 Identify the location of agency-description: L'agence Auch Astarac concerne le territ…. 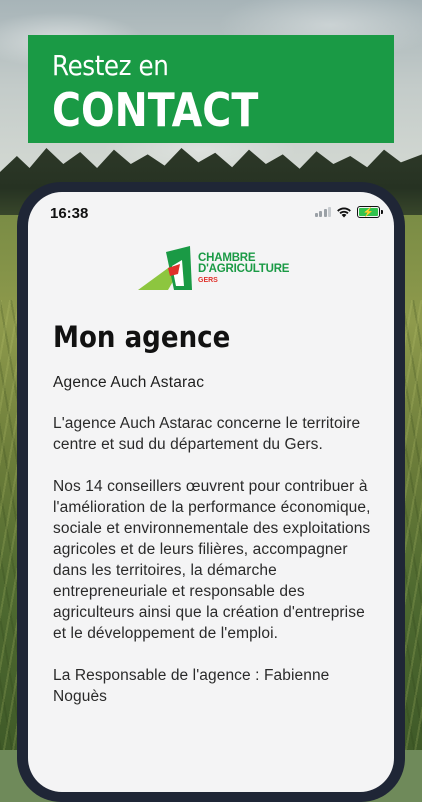
(207, 434).